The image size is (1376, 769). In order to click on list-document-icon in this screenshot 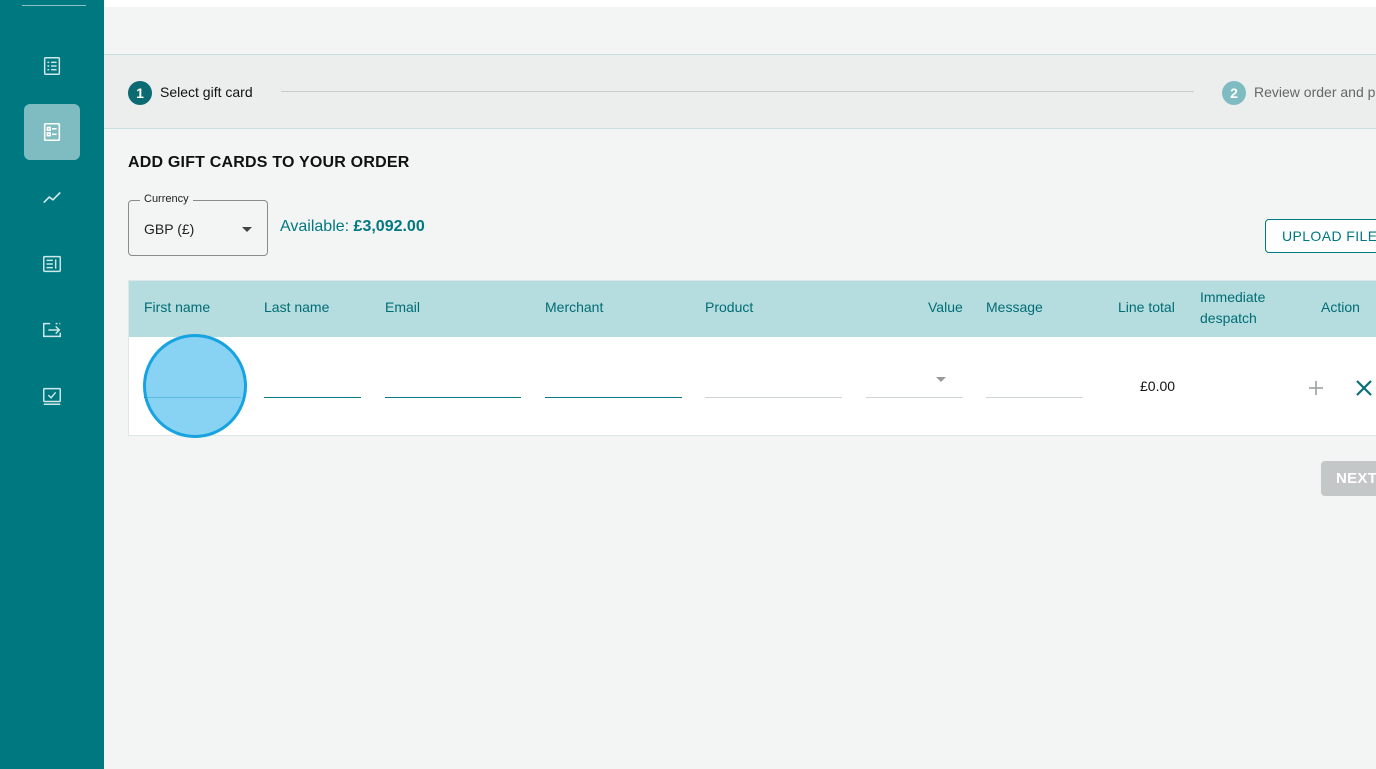, I will do `click(52, 66)`.